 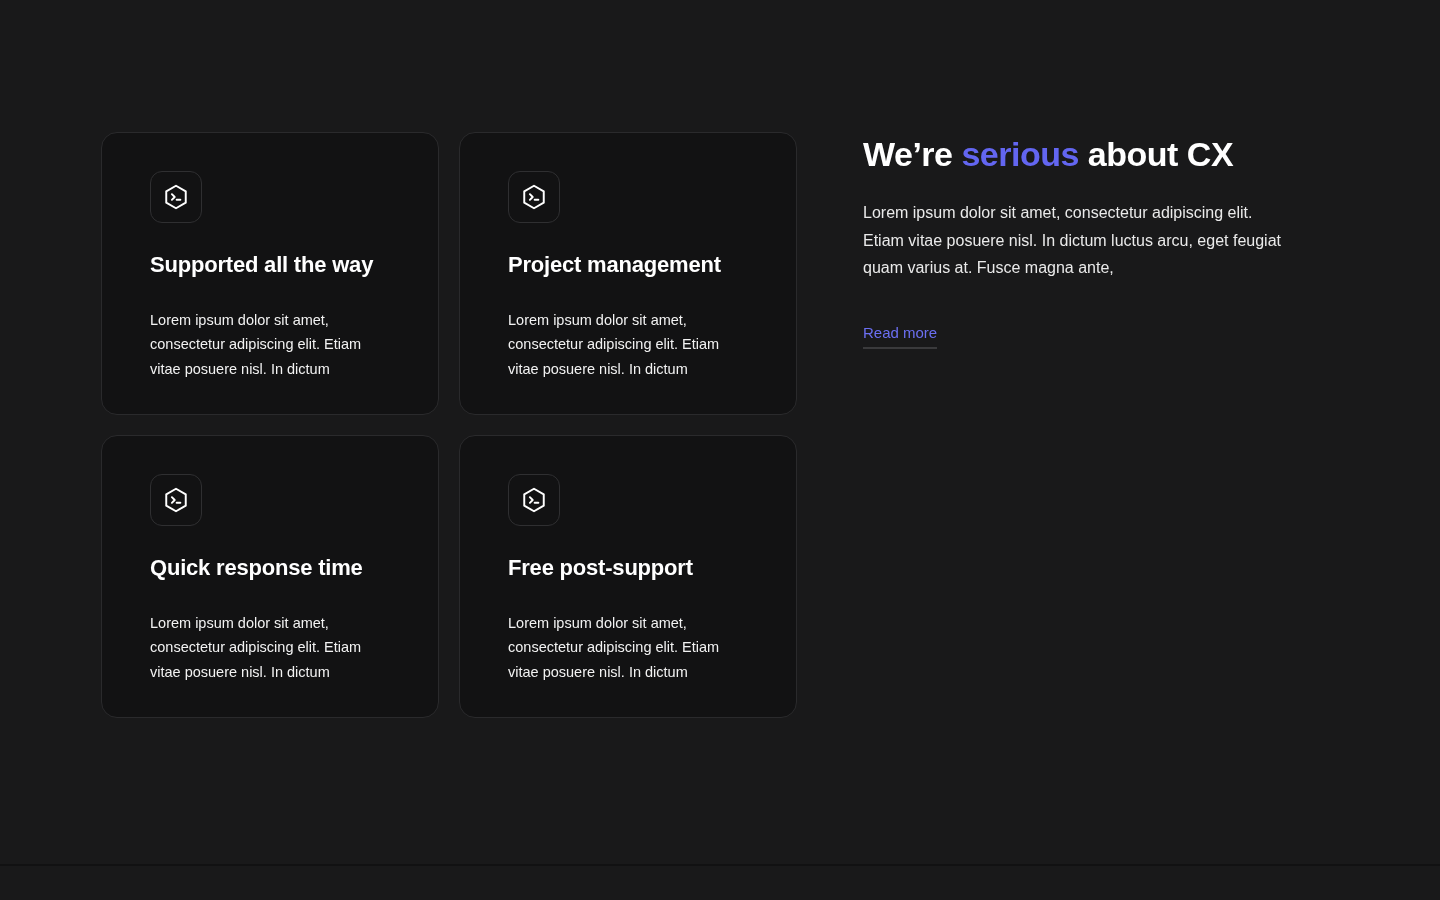 What do you see at coordinates (900, 335) in the screenshot?
I see `read-more-link: Read more` at bounding box center [900, 335].